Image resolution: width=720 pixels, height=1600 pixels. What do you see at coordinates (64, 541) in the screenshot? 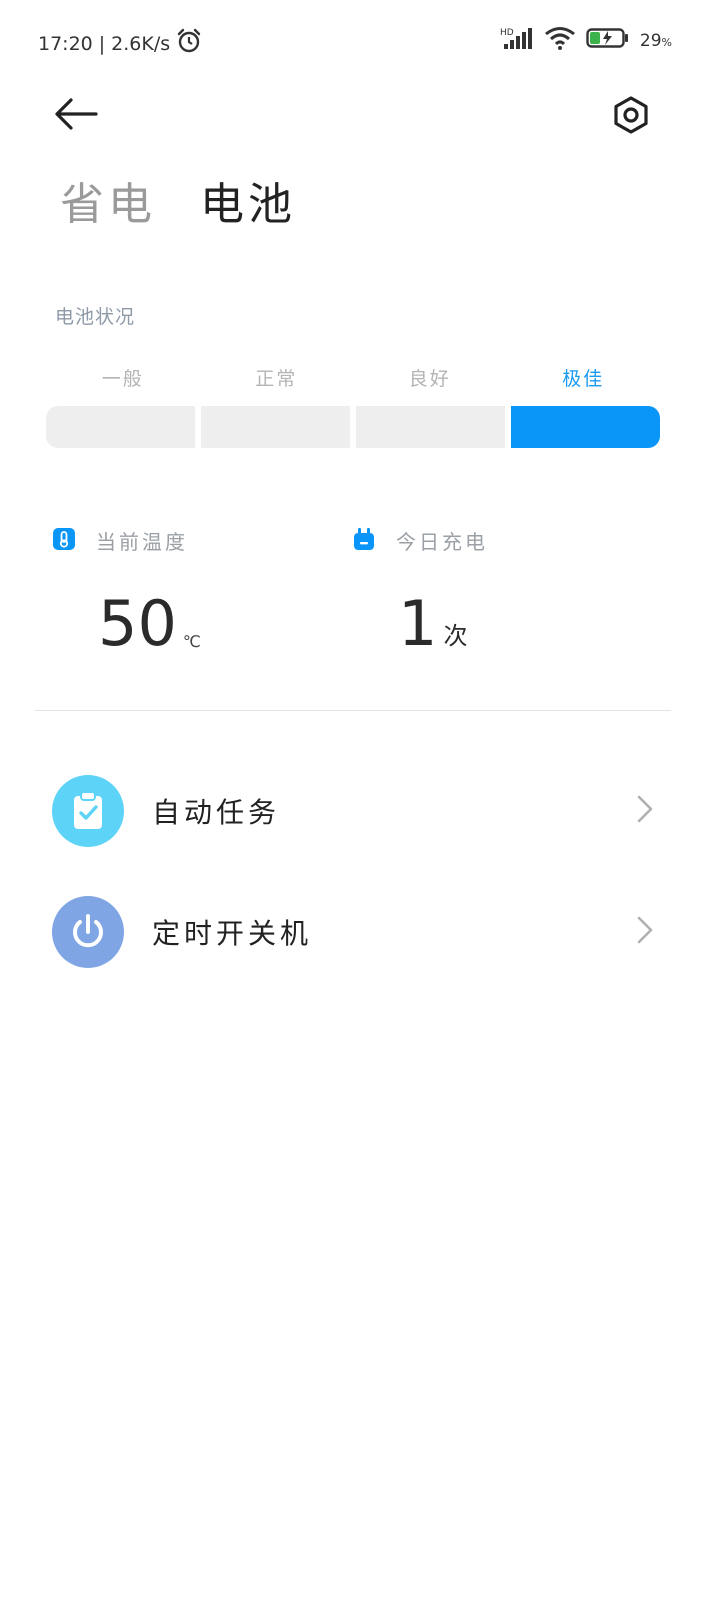
I see `thermometer-icon` at bounding box center [64, 541].